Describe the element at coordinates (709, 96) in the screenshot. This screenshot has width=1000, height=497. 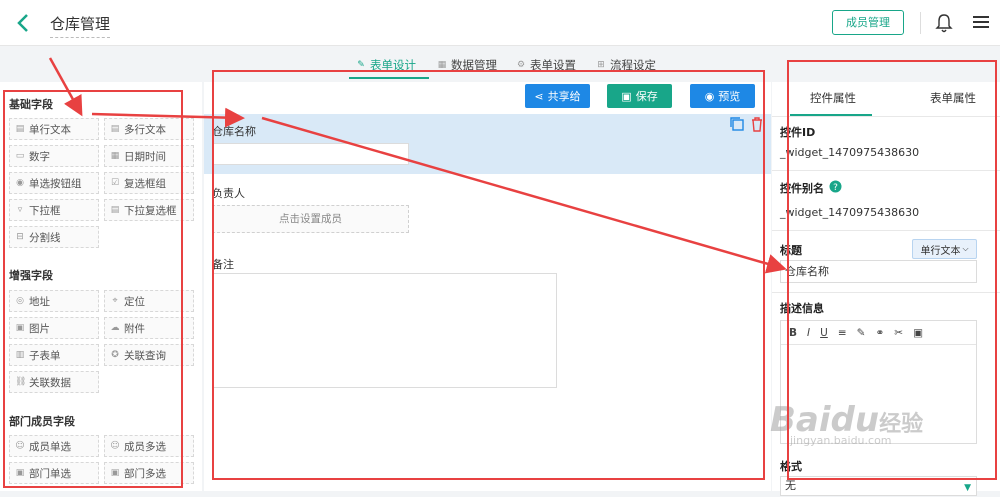
I see `eye-icon: ◉` at that location.